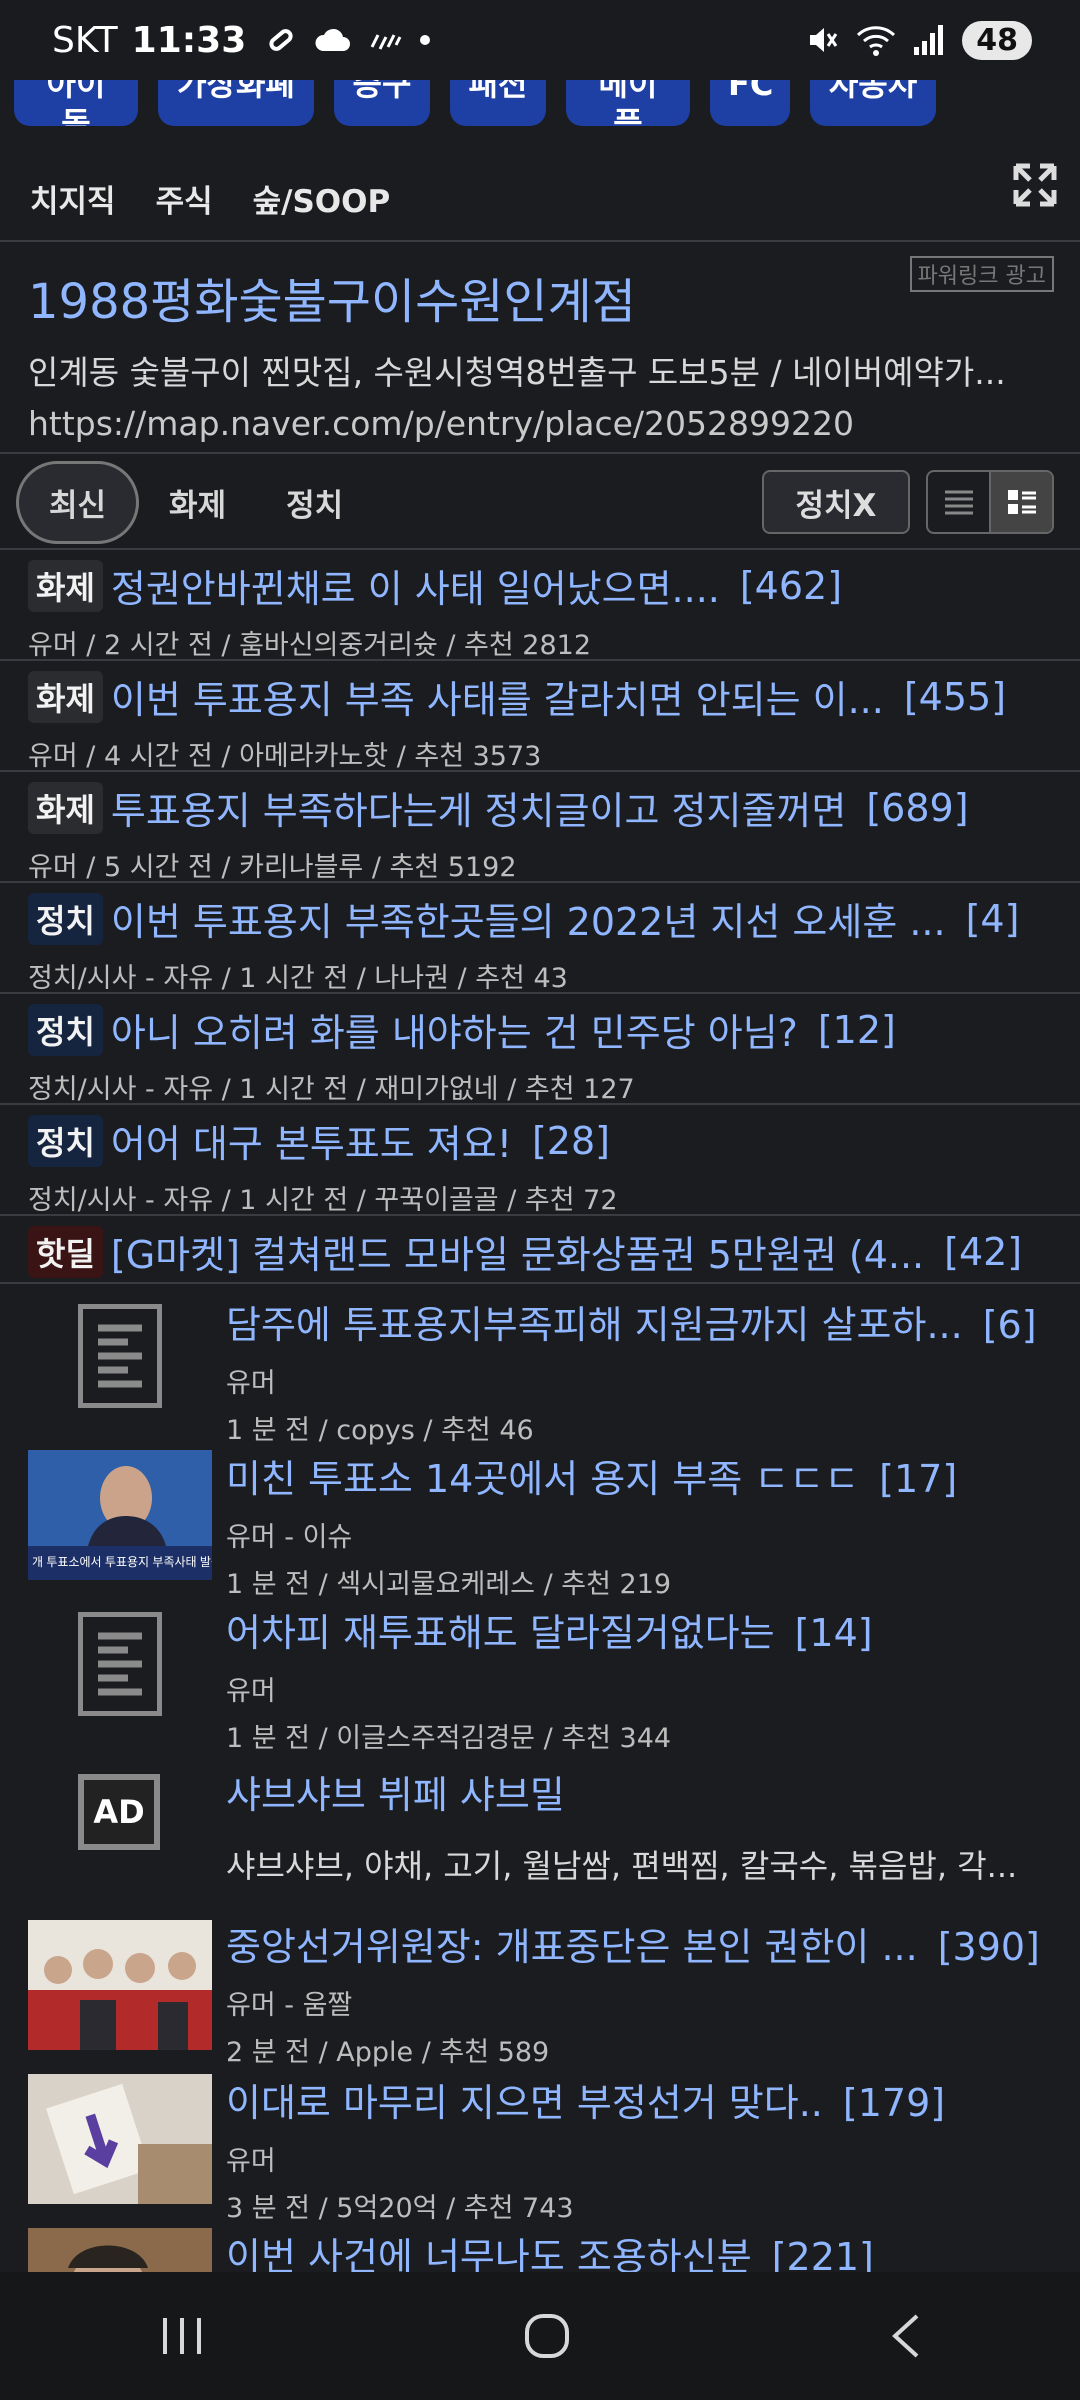 This screenshot has width=1080, height=2400. What do you see at coordinates (1009, 1325) in the screenshot?
I see `comment-count: [6]` at bounding box center [1009, 1325].